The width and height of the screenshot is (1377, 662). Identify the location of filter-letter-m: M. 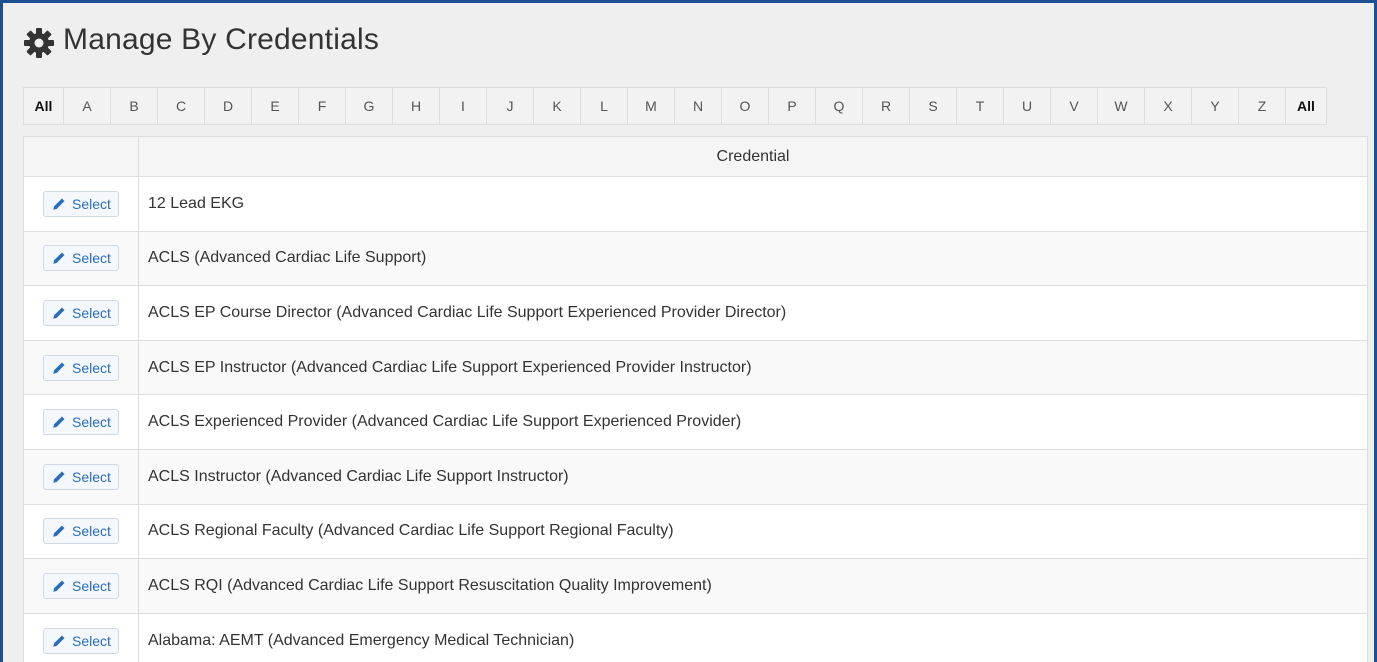
(651, 106).